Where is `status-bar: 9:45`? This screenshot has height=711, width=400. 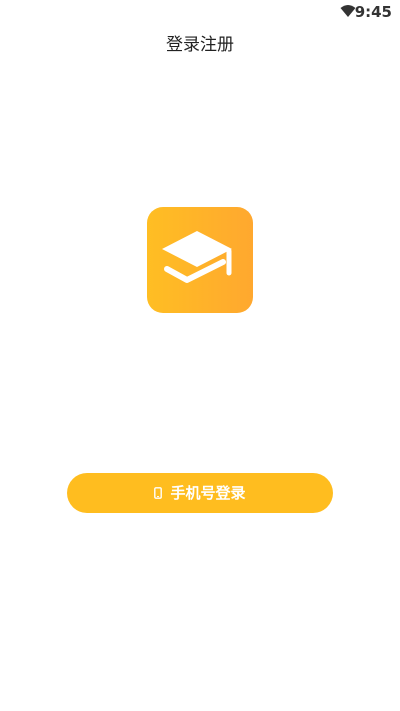 status-bar: 9:45 is located at coordinates (200, 12).